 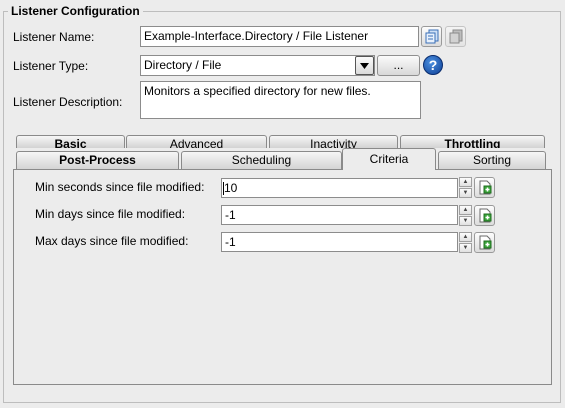 I want to click on copy-button, so click(x=431, y=36).